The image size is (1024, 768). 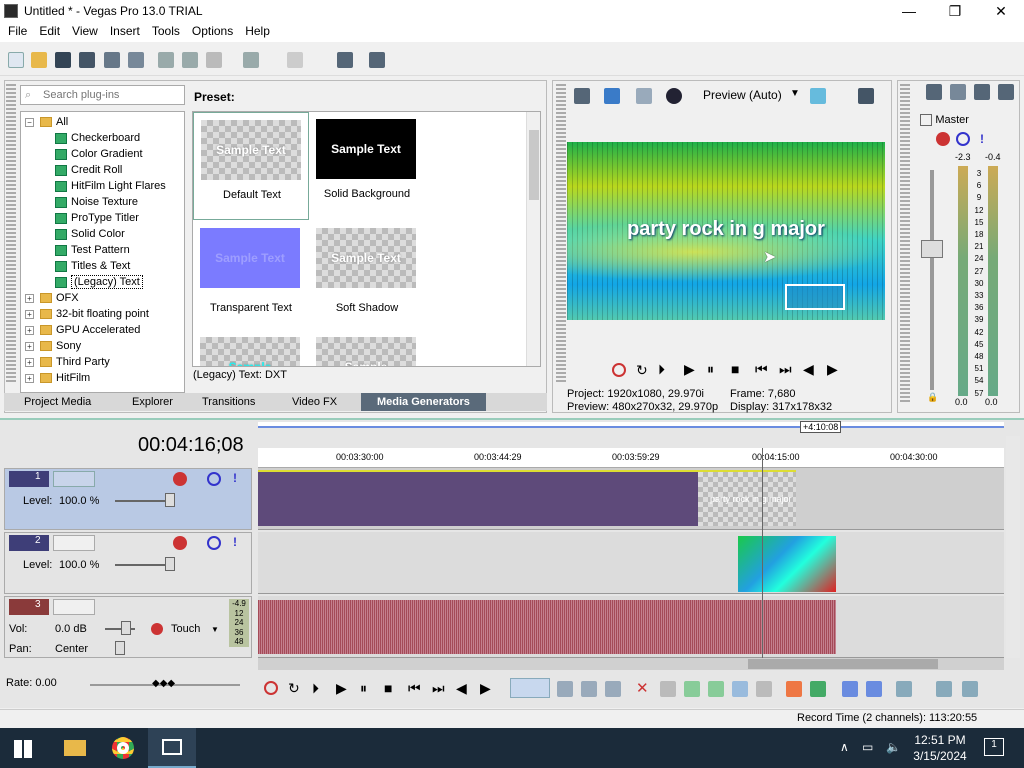 What do you see at coordinates (963, 139) in the screenshot?
I see `master-mute-icon` at bounding box center [963, 139].